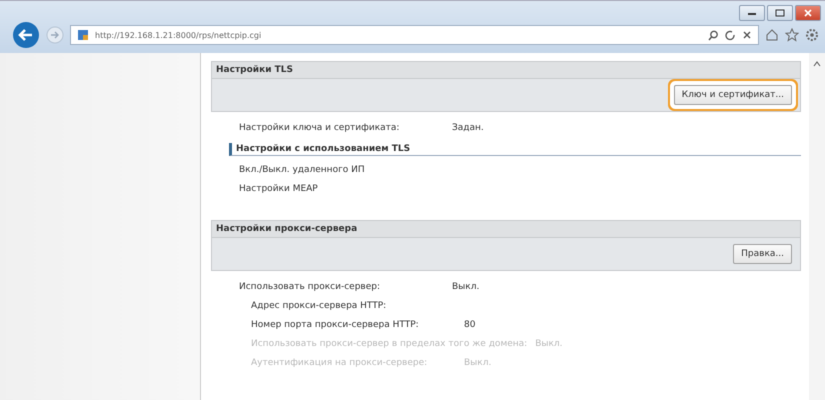  Describe the element at coordinates (414, 35) in the screenshot. I see `address-bar: http://192.168.1.21:8000/rps/nettcpip.cgi` at that location.